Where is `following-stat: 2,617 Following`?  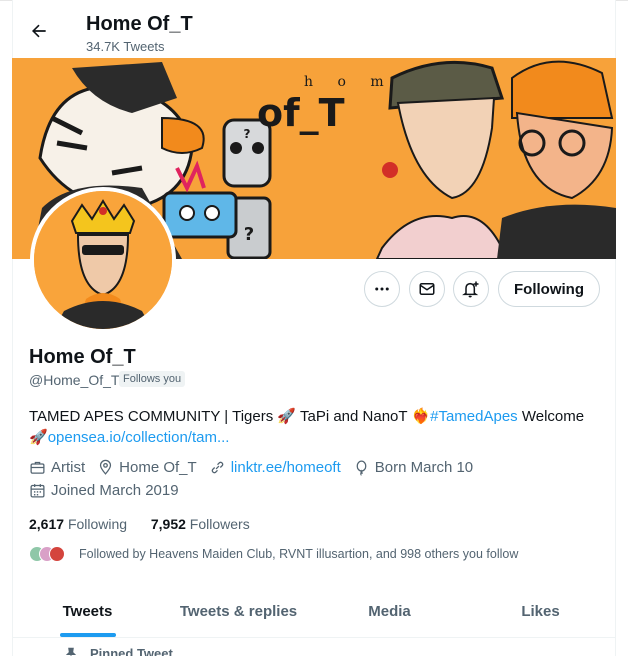 following-stat: 2,617 Following is located at coordinates (78, 524).